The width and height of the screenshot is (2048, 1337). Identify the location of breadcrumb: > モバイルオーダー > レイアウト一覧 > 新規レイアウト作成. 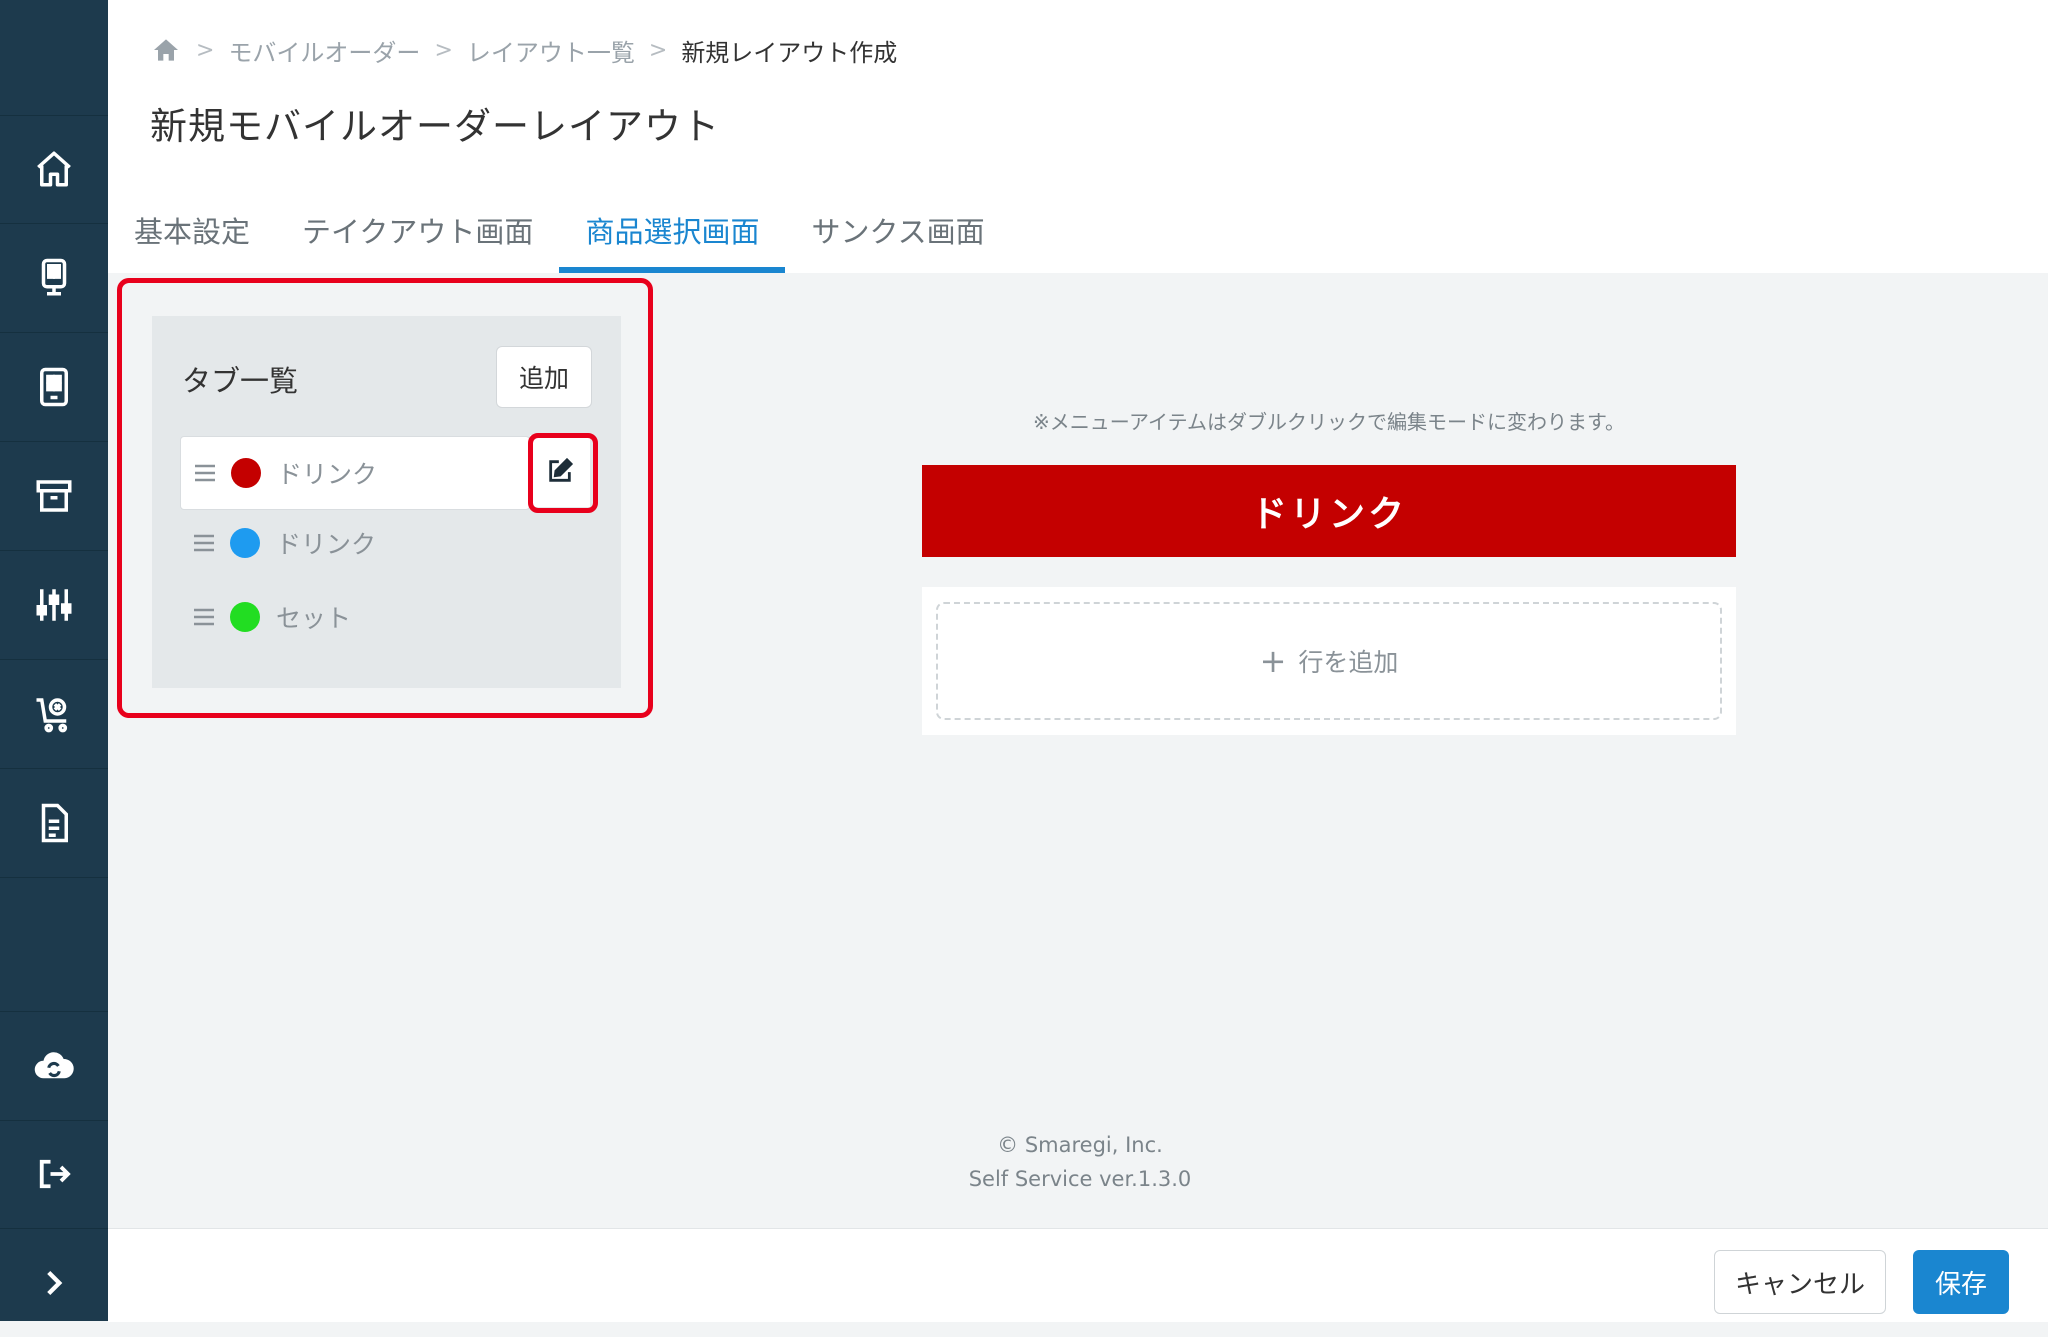
(523, 50).